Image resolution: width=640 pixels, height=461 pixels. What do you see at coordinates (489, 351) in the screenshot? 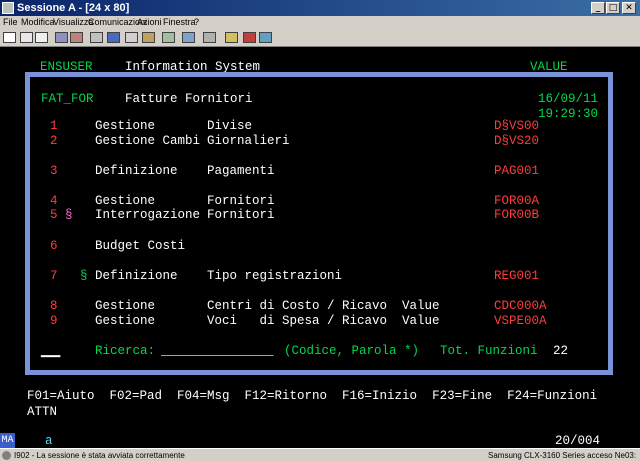
I see `total-label: Tot. Funzioni` at bounding box center [489, 351].